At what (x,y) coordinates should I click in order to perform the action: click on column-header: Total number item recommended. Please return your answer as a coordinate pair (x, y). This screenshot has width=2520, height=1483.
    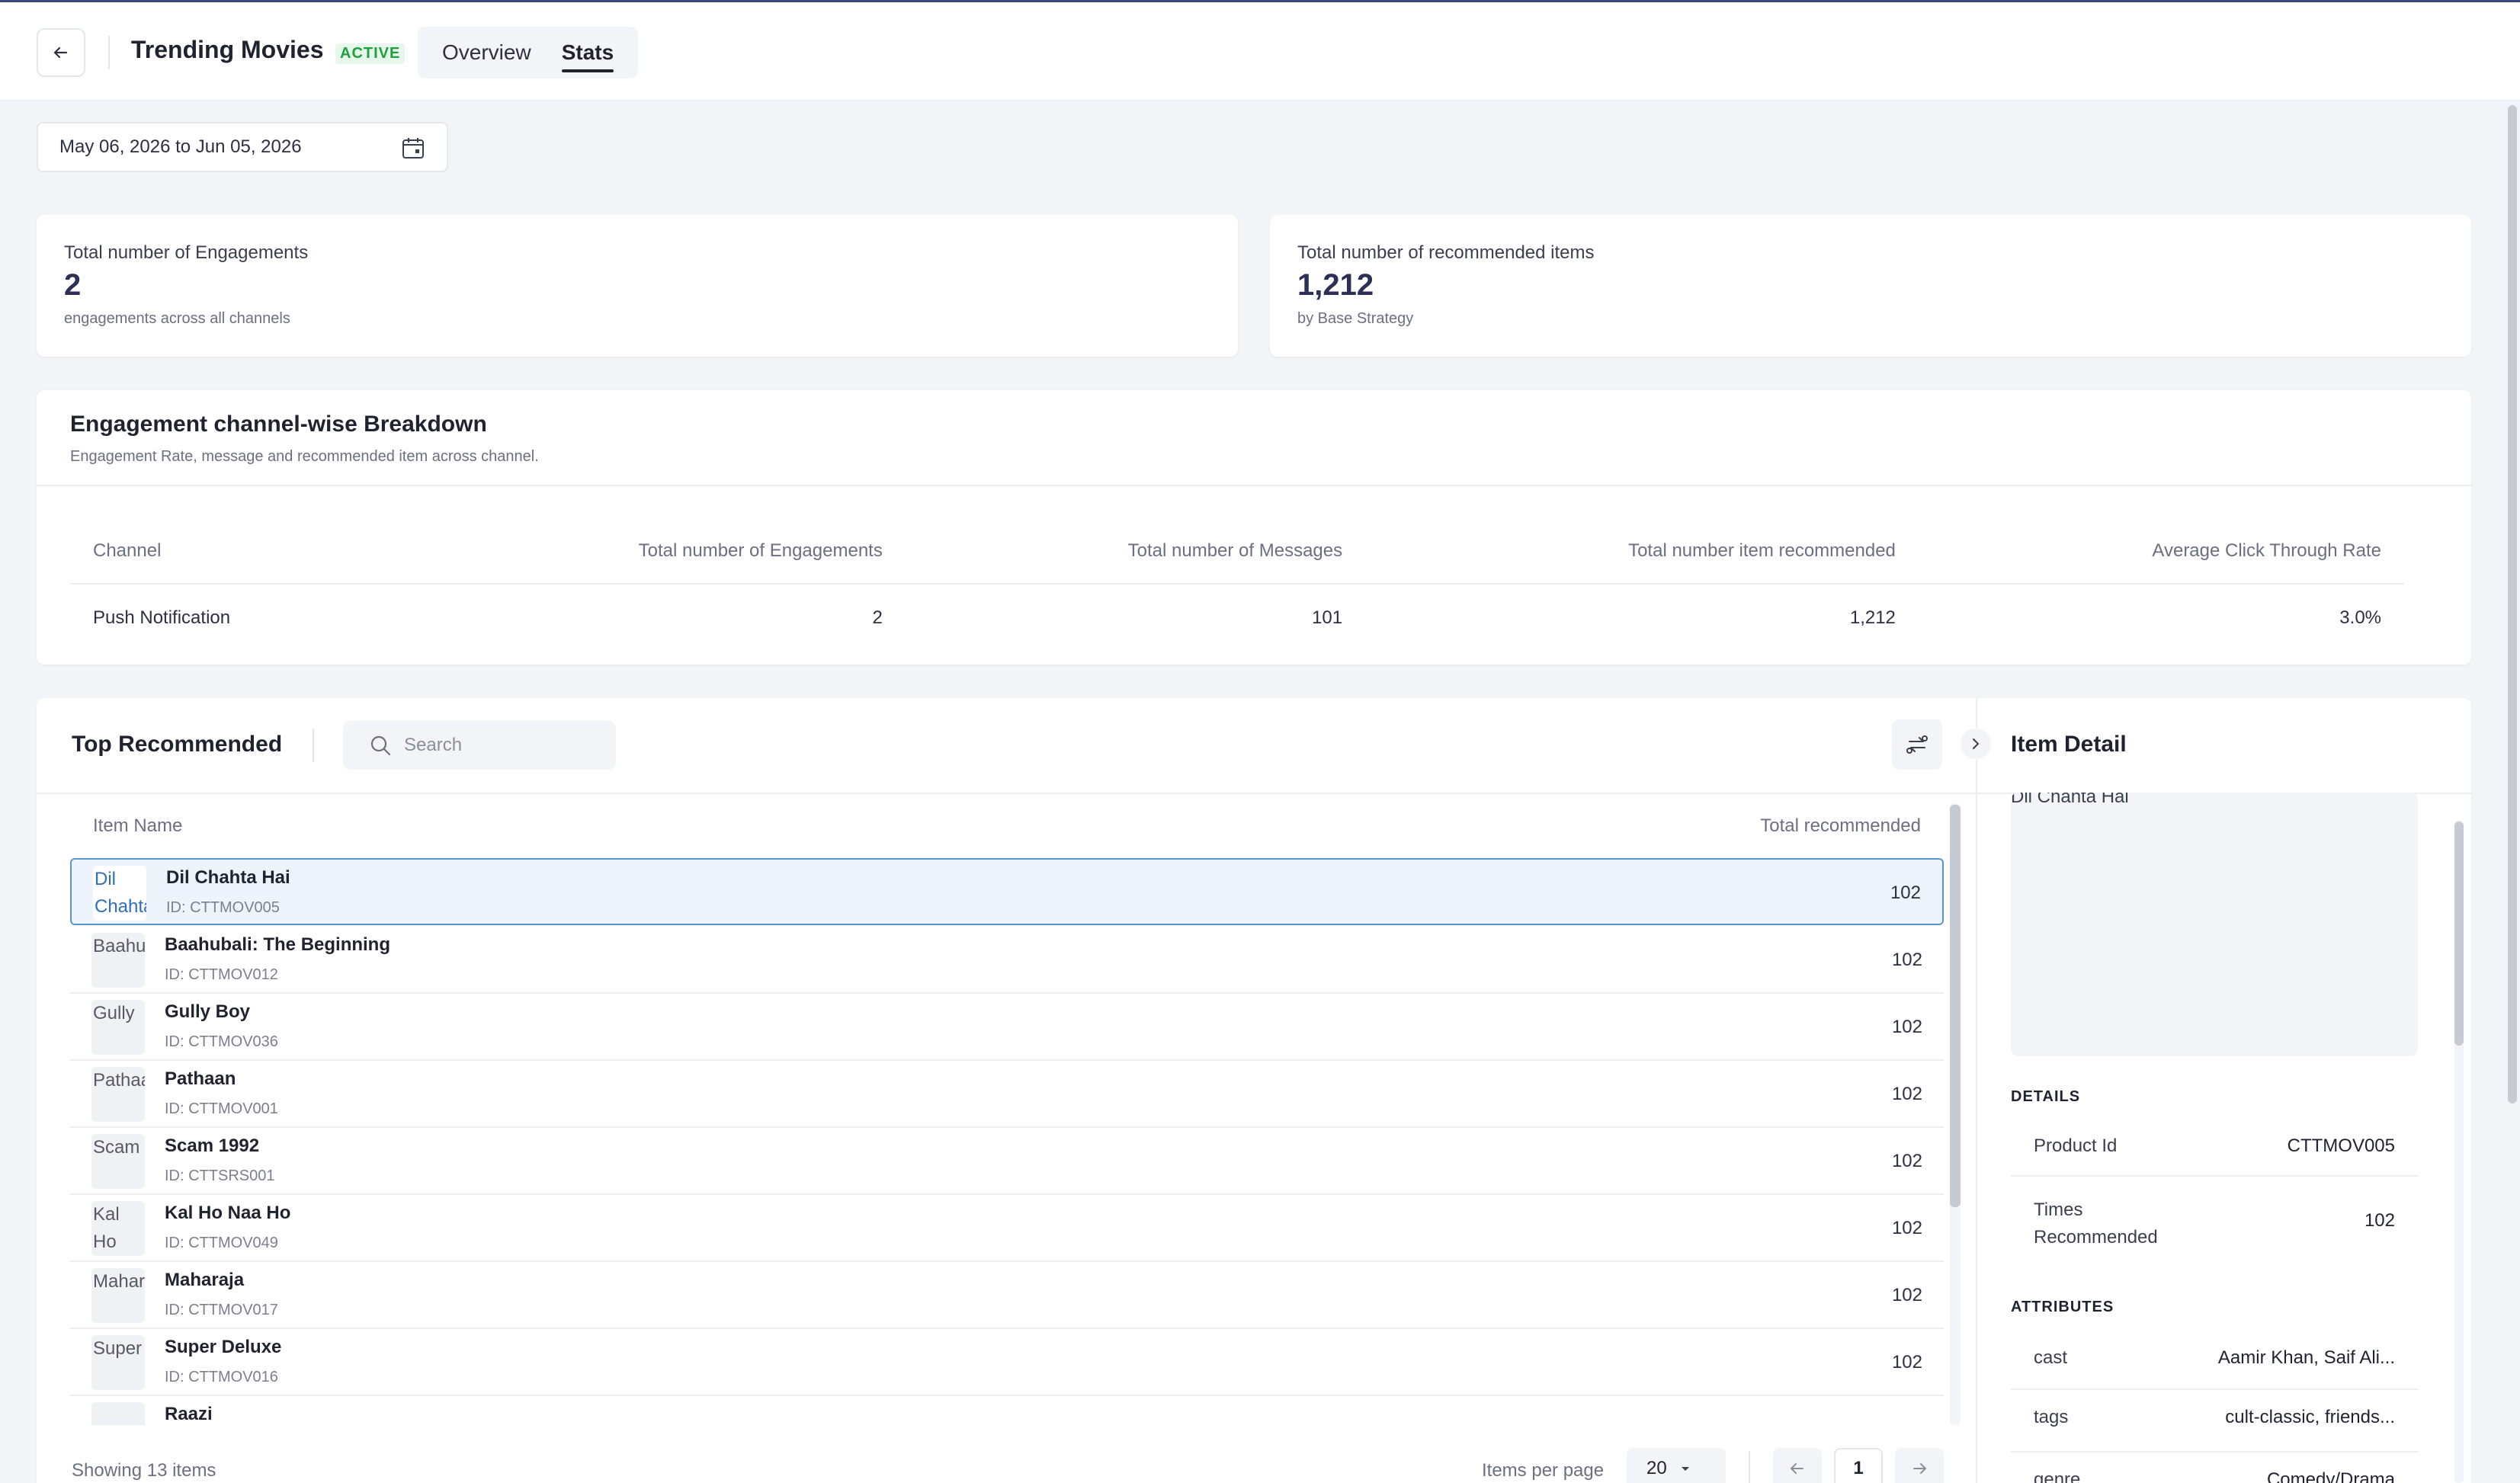
    Looking at the image, I should click on (1642, 551).